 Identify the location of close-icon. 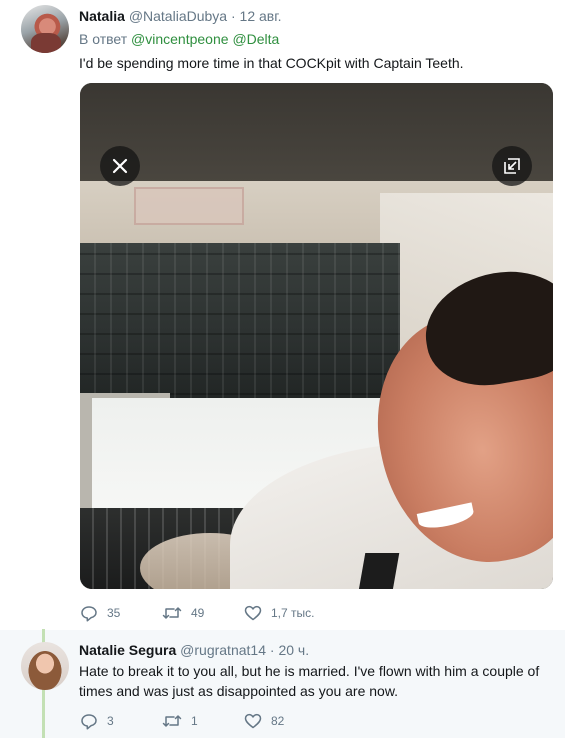
(120, 166).